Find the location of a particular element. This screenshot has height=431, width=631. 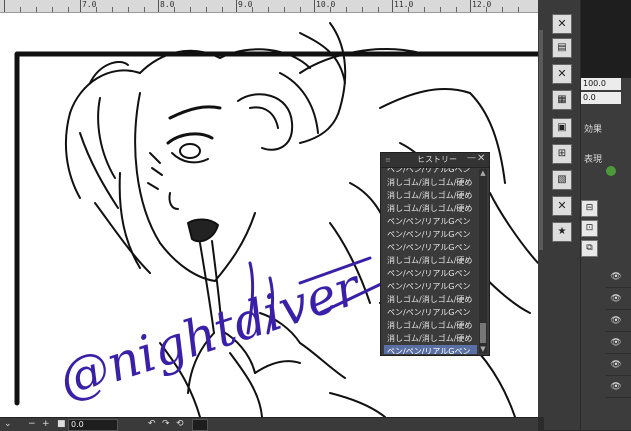

history-title: ヒストリー is located at coordinates (437, 159).